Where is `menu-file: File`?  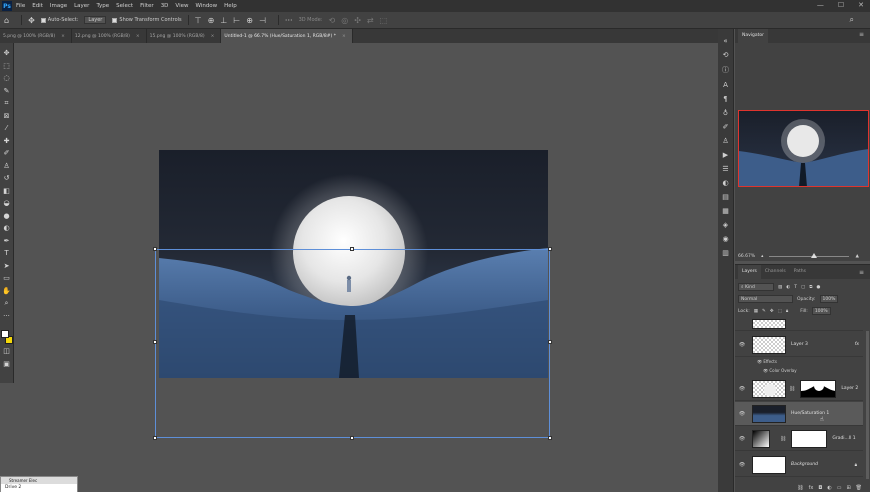
menu-file: File is located at coordinates (20, 6).